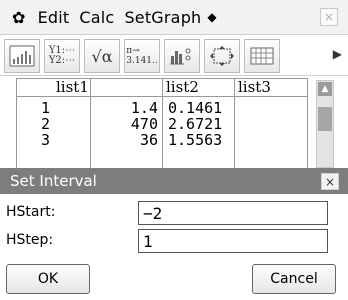 The width and height of the screenshot is (348, 300). I want to click on sqrt-alpha-icon: √α, so click(102, 56).